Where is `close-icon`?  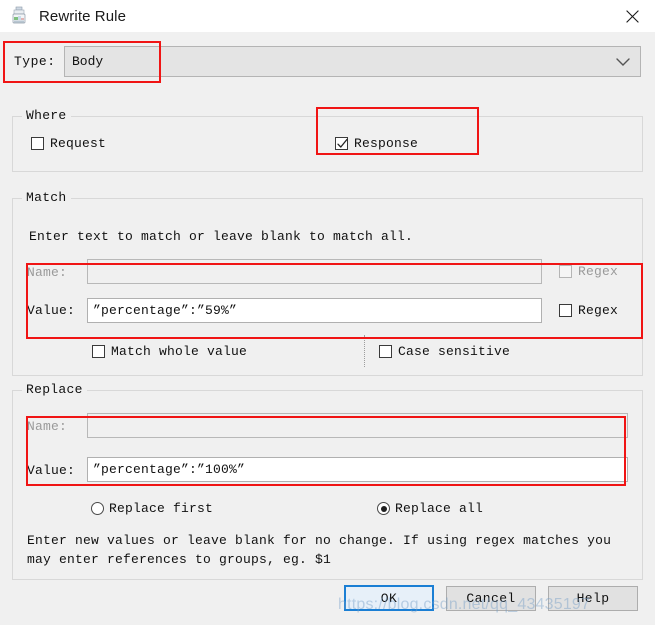
close-icon is located at coordinates (632, 16).